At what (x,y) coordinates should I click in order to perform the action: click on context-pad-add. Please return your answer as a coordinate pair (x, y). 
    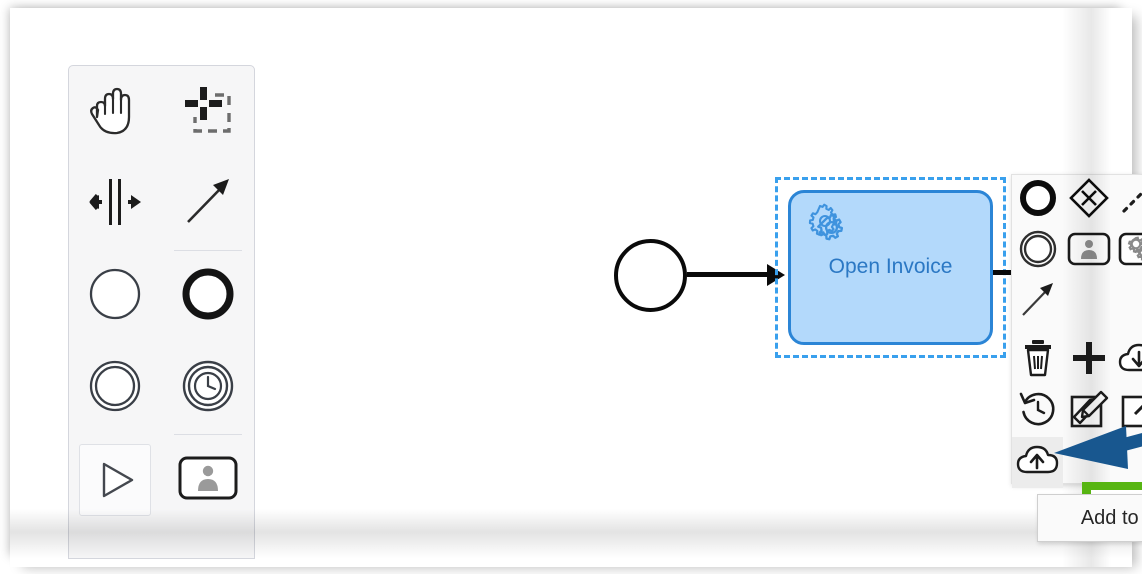
    Looking at the image, I should click on (1088, 360).